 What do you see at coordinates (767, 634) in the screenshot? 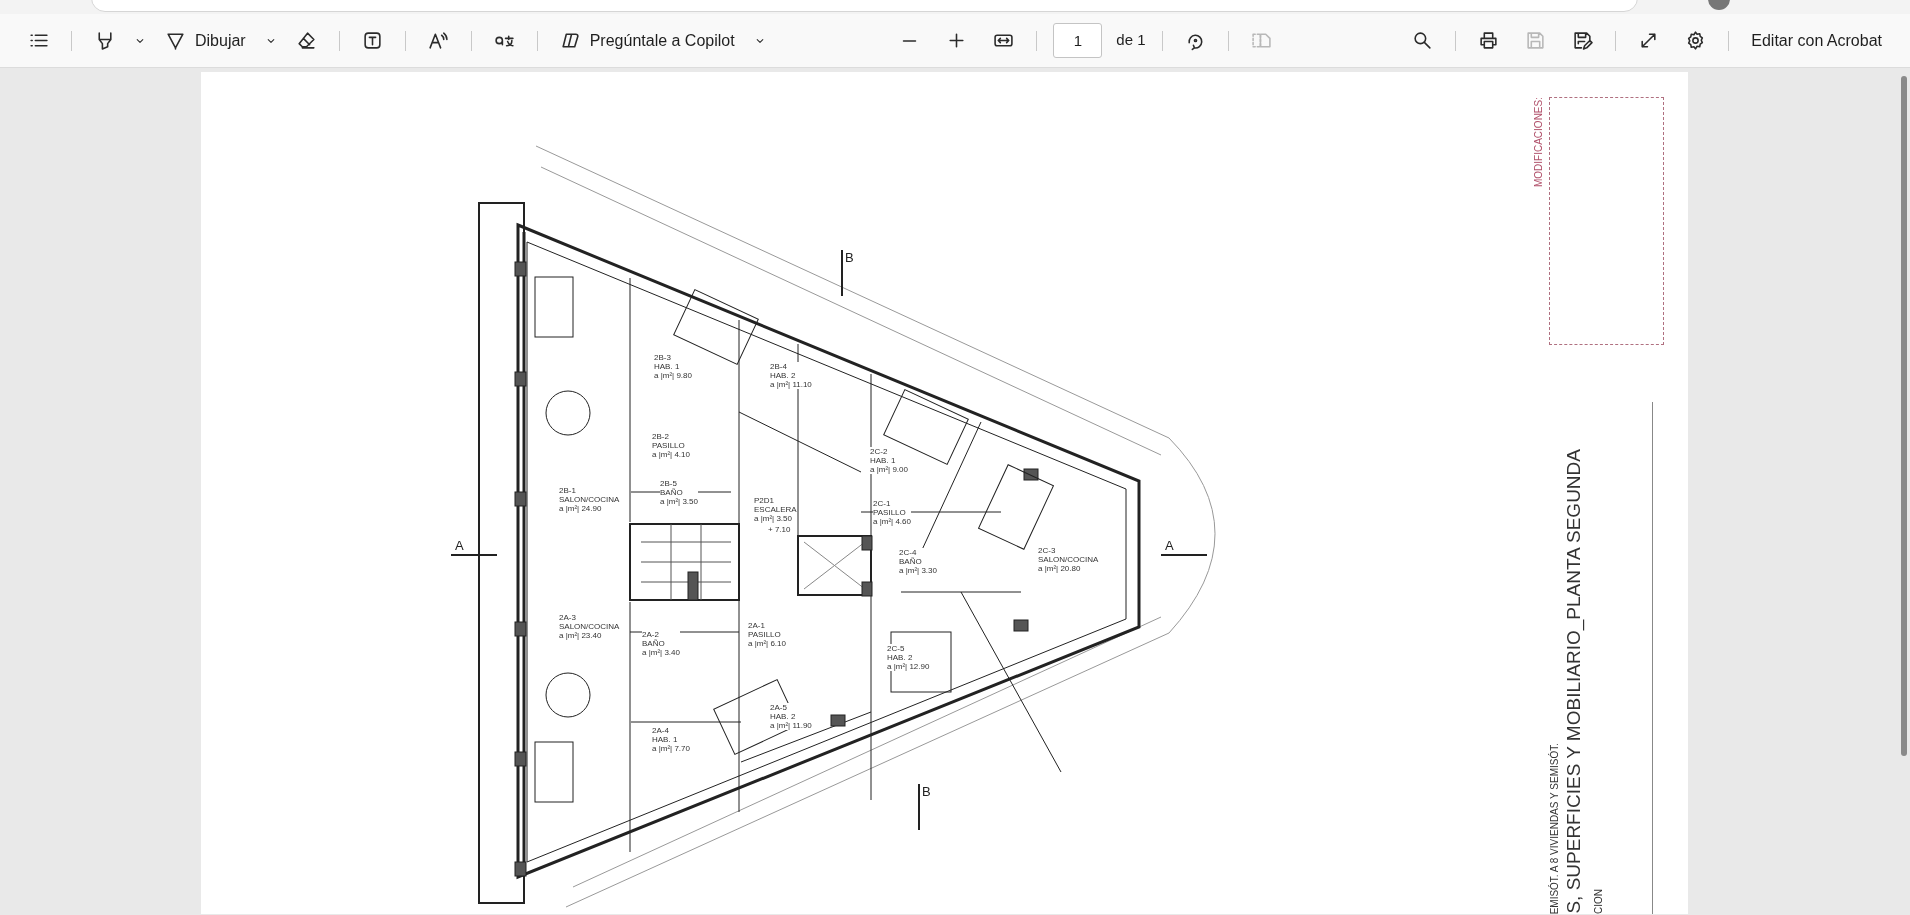
I see `room-label: 2A-1 PASILLO a |m²| 6.10` at bounding box center [767, 634].